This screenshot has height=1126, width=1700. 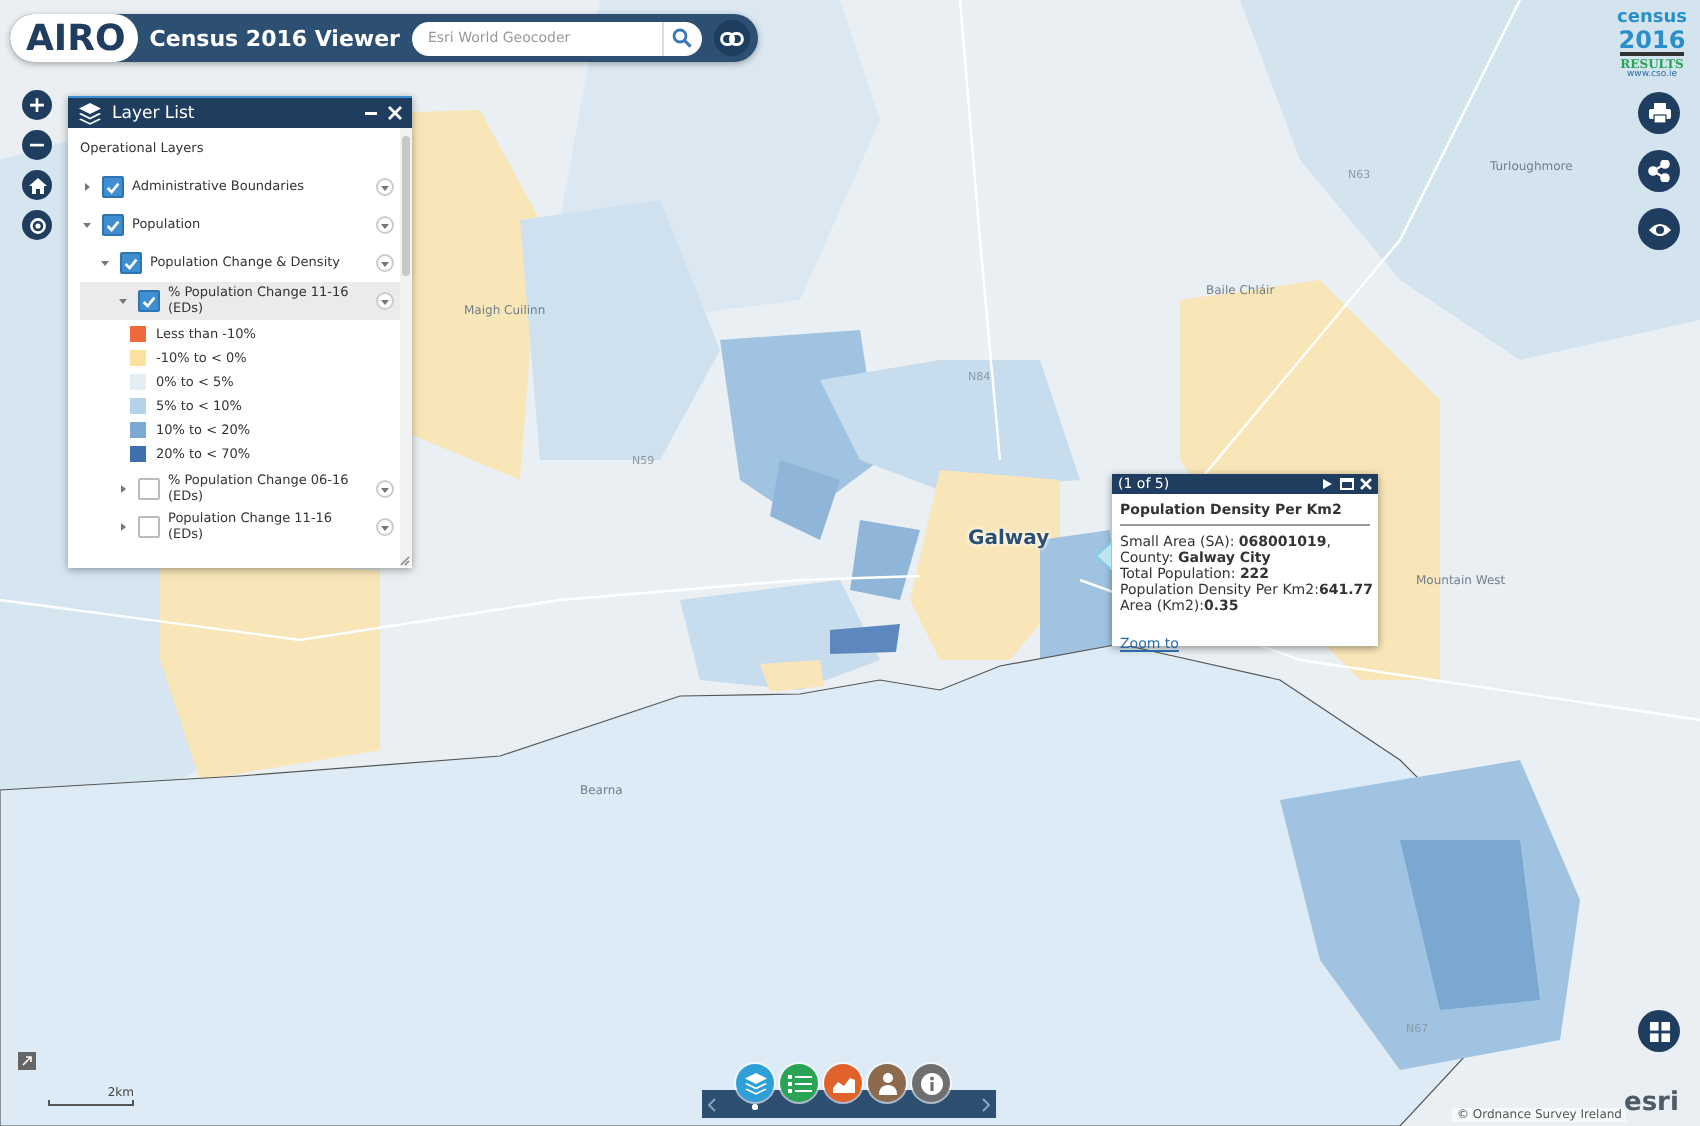 I want to click on home-icon, so click(x=37, y=185).